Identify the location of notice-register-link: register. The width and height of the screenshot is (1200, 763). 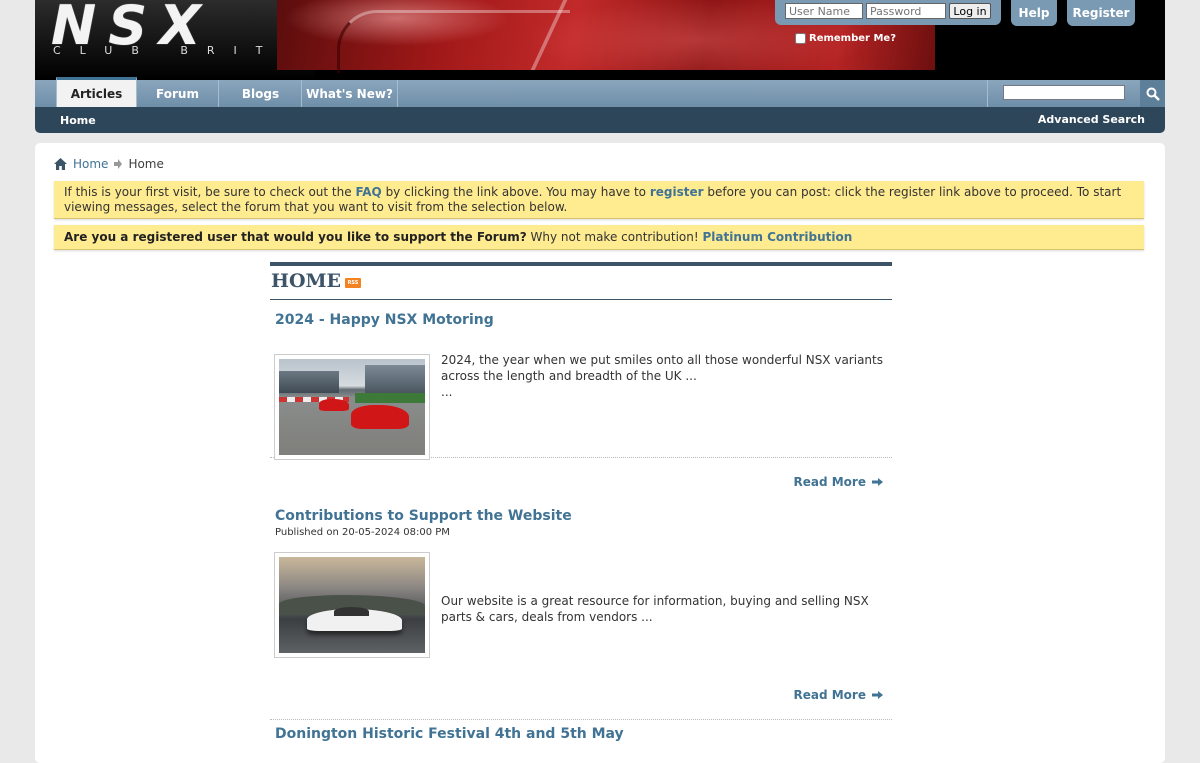
(677, 192).